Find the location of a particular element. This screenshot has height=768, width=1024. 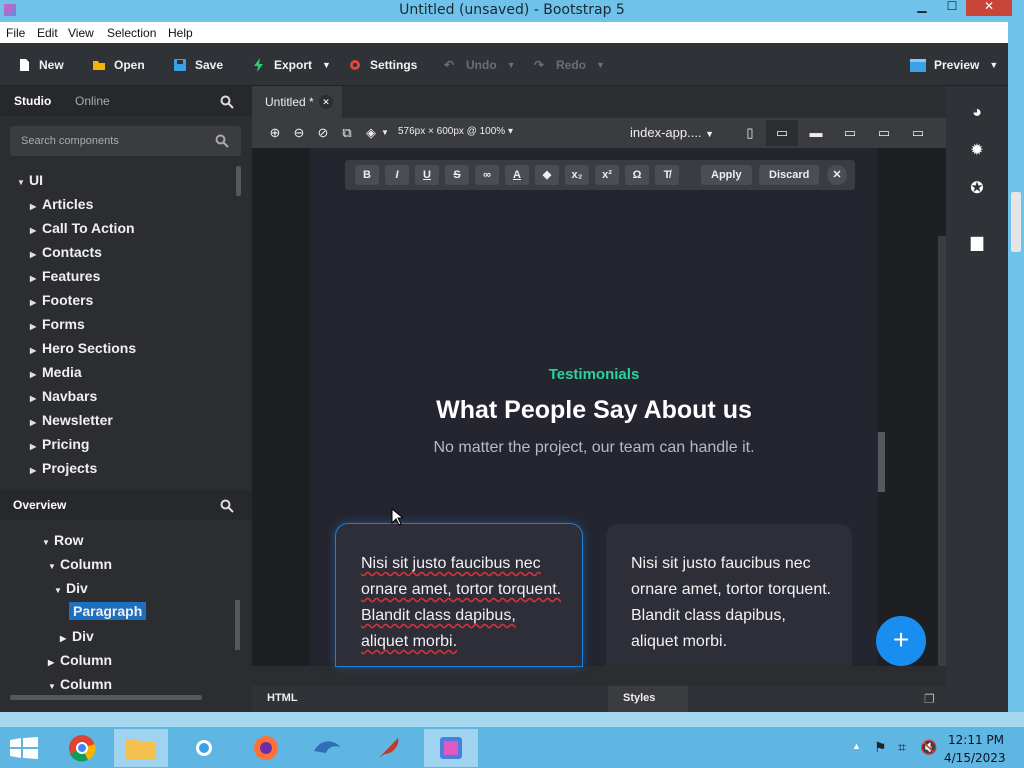

device-tablet-button: ▬ is located at coordinates (816, 133).